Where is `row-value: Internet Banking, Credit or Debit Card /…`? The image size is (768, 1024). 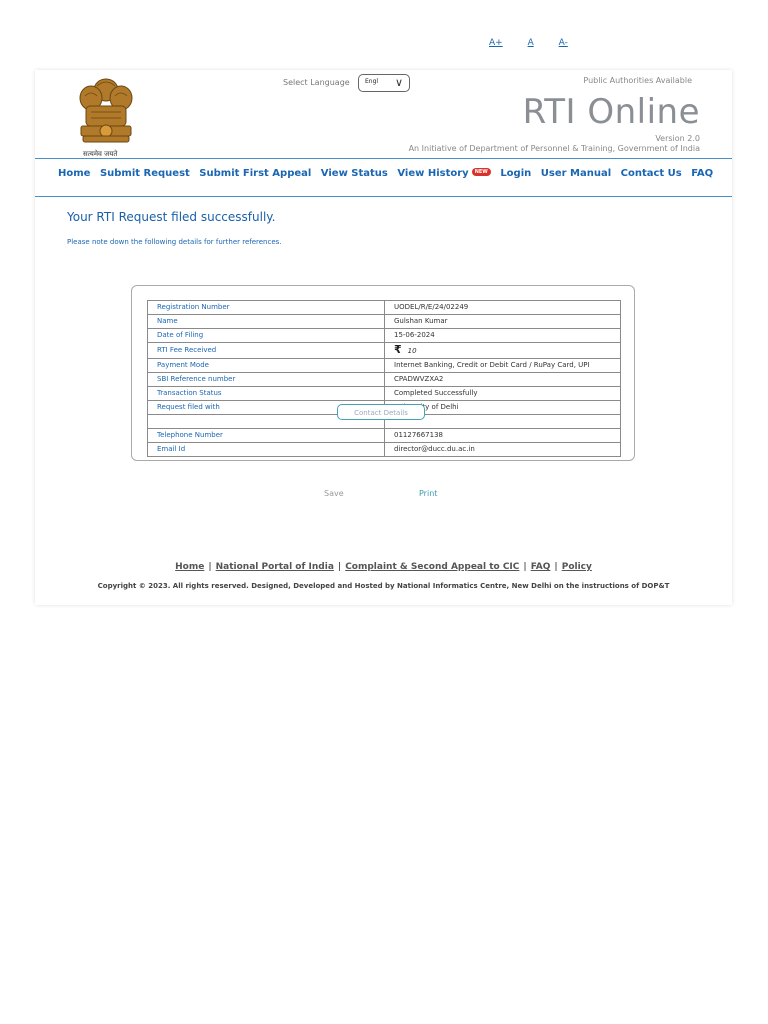 row-value: Internet Banking, Credit or Debit Card /… is located at coordinates (502, 365).